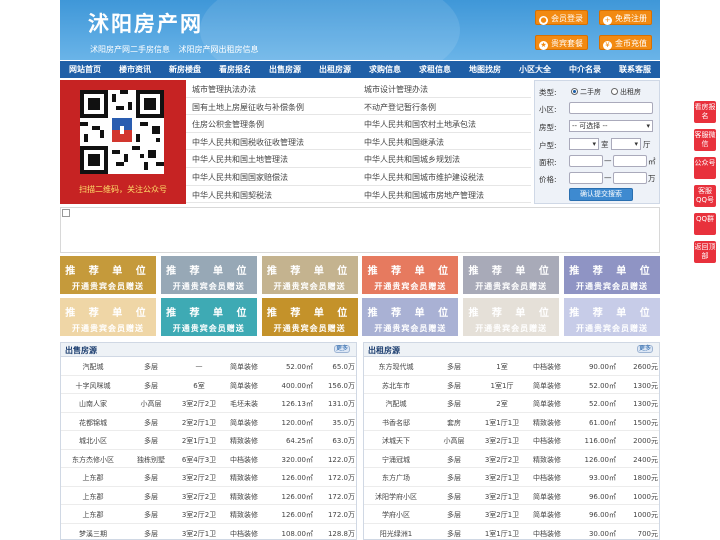  I want to click on nav-item: 网站首页, so click(85, 69).